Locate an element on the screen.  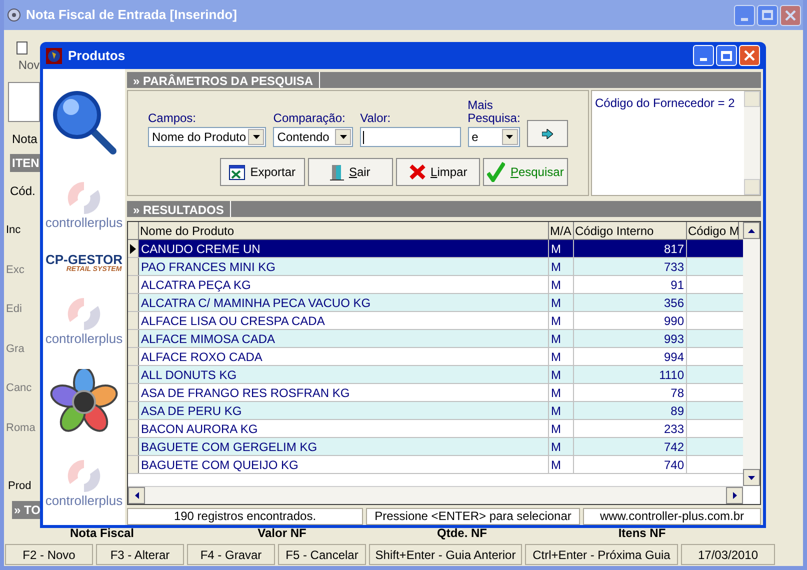
select-field: Contendo is located at coordinates (313, 137).